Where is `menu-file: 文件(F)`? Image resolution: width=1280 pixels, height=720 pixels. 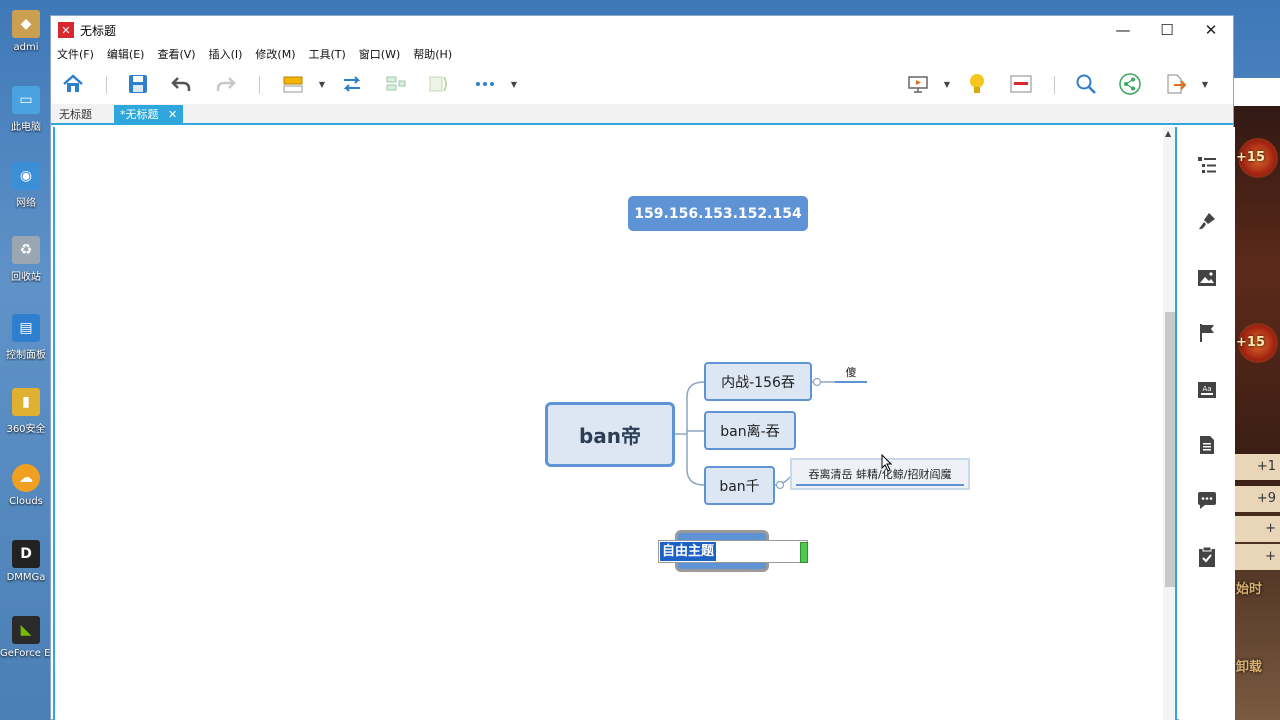
menu-file: 文件(F) is located at coordinates (75, 54).